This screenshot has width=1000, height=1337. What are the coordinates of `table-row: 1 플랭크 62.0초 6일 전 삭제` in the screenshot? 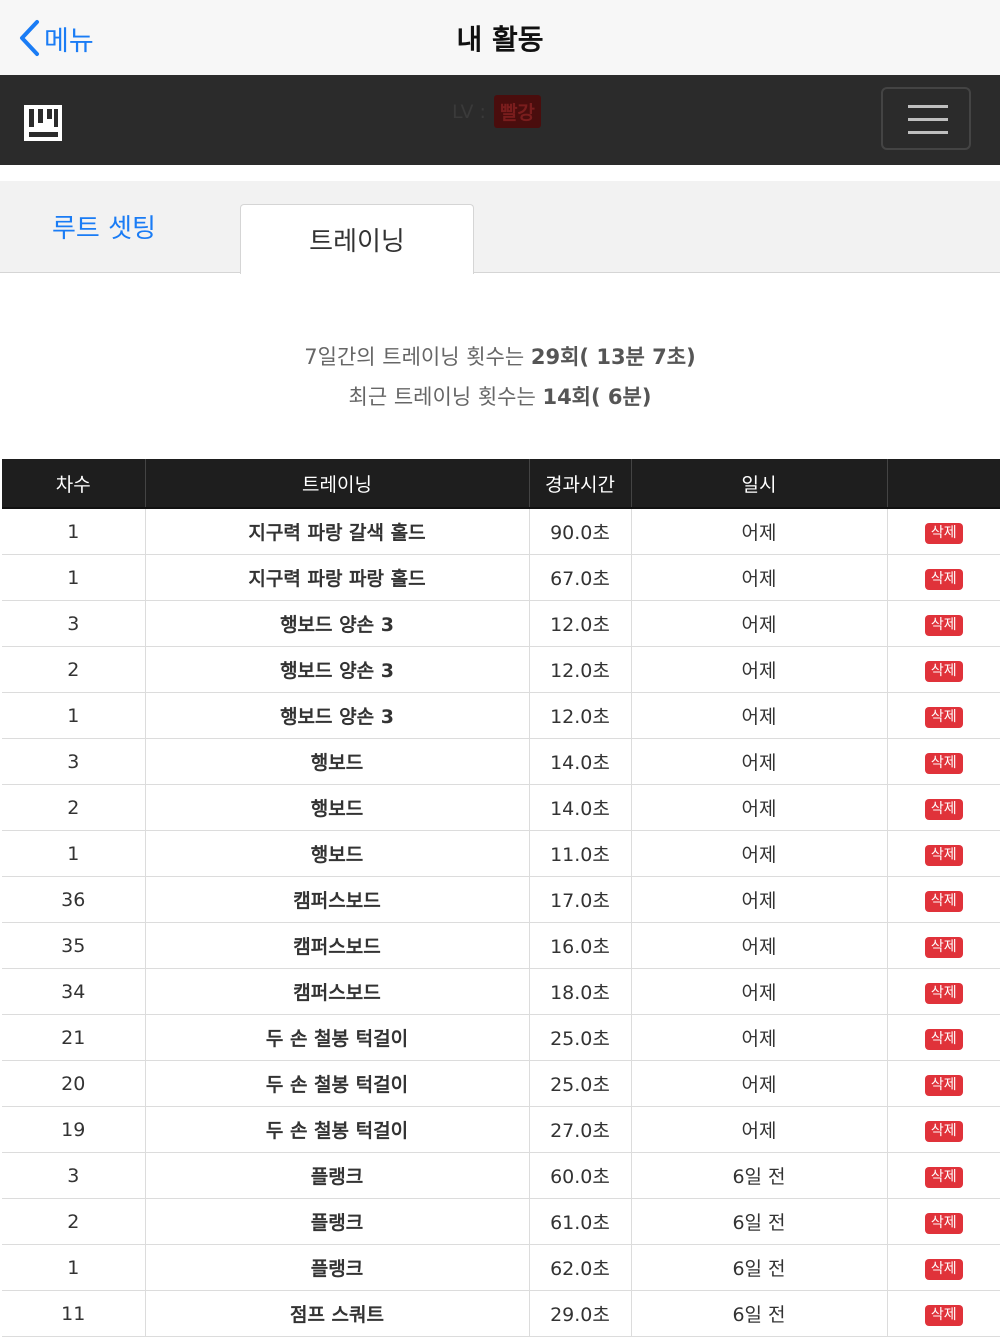 It's located at (501, 1267).